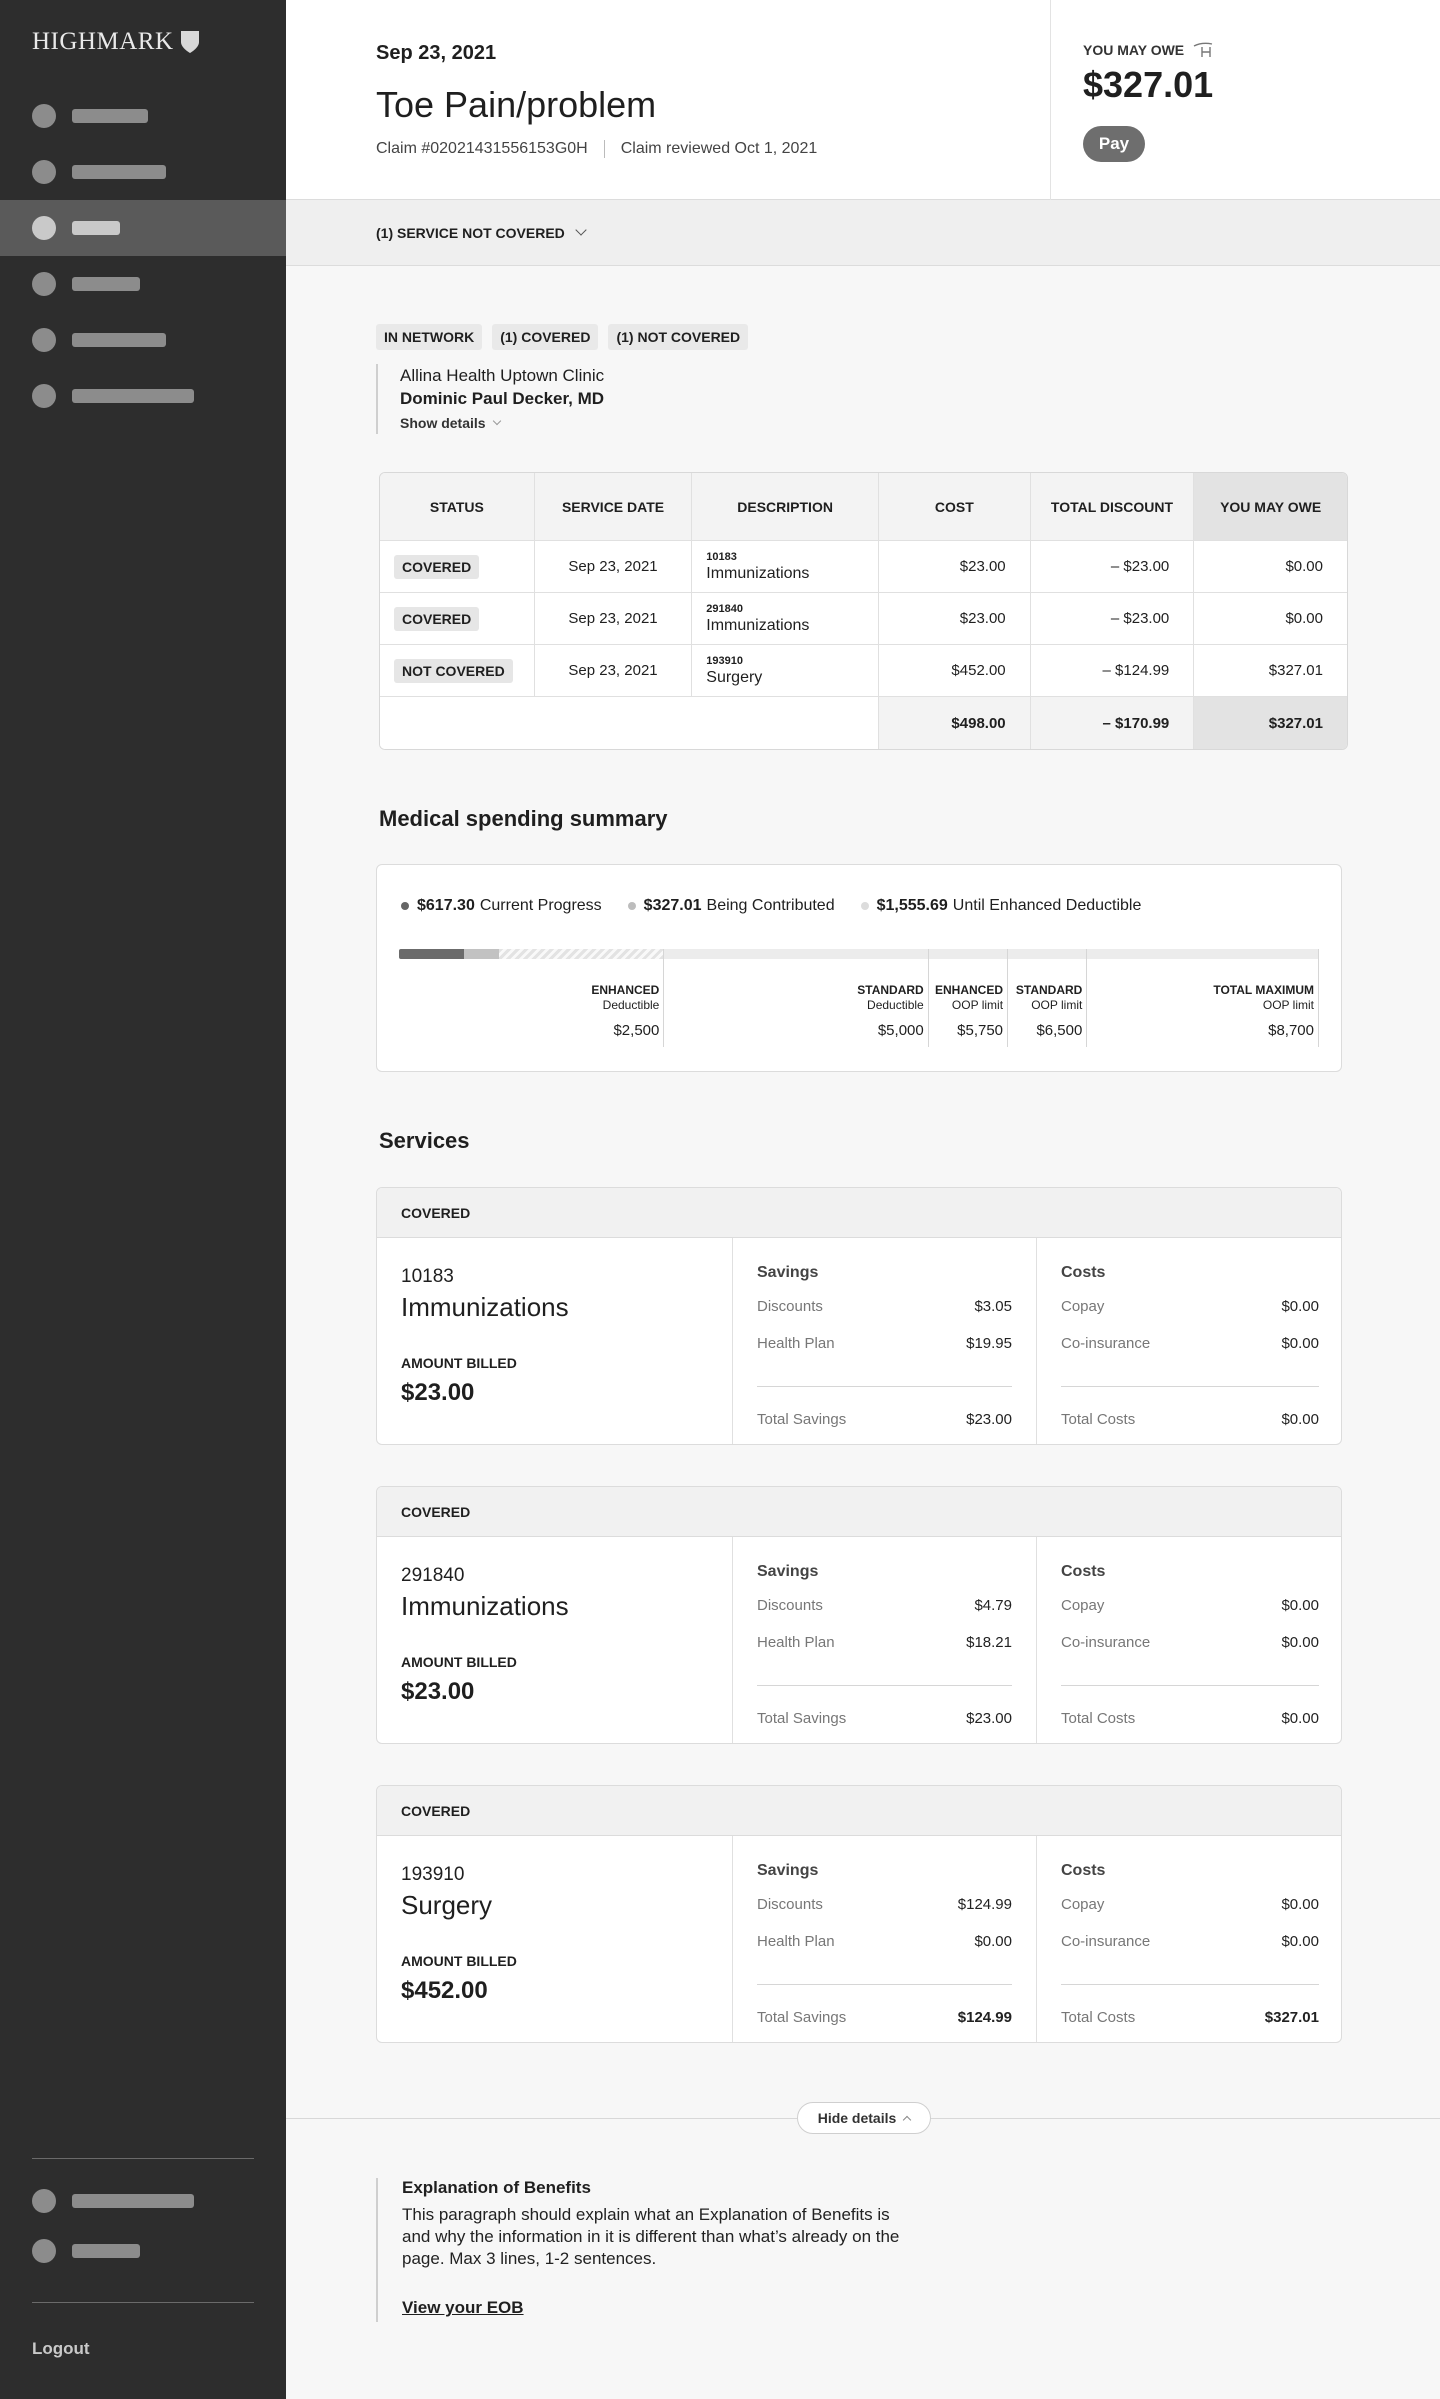 This screenshot has width=1440, height=2399. Describe the element at coordinates (516, 104) in the screenshot. I see `page-title: Toe Pain/problem` at that location.